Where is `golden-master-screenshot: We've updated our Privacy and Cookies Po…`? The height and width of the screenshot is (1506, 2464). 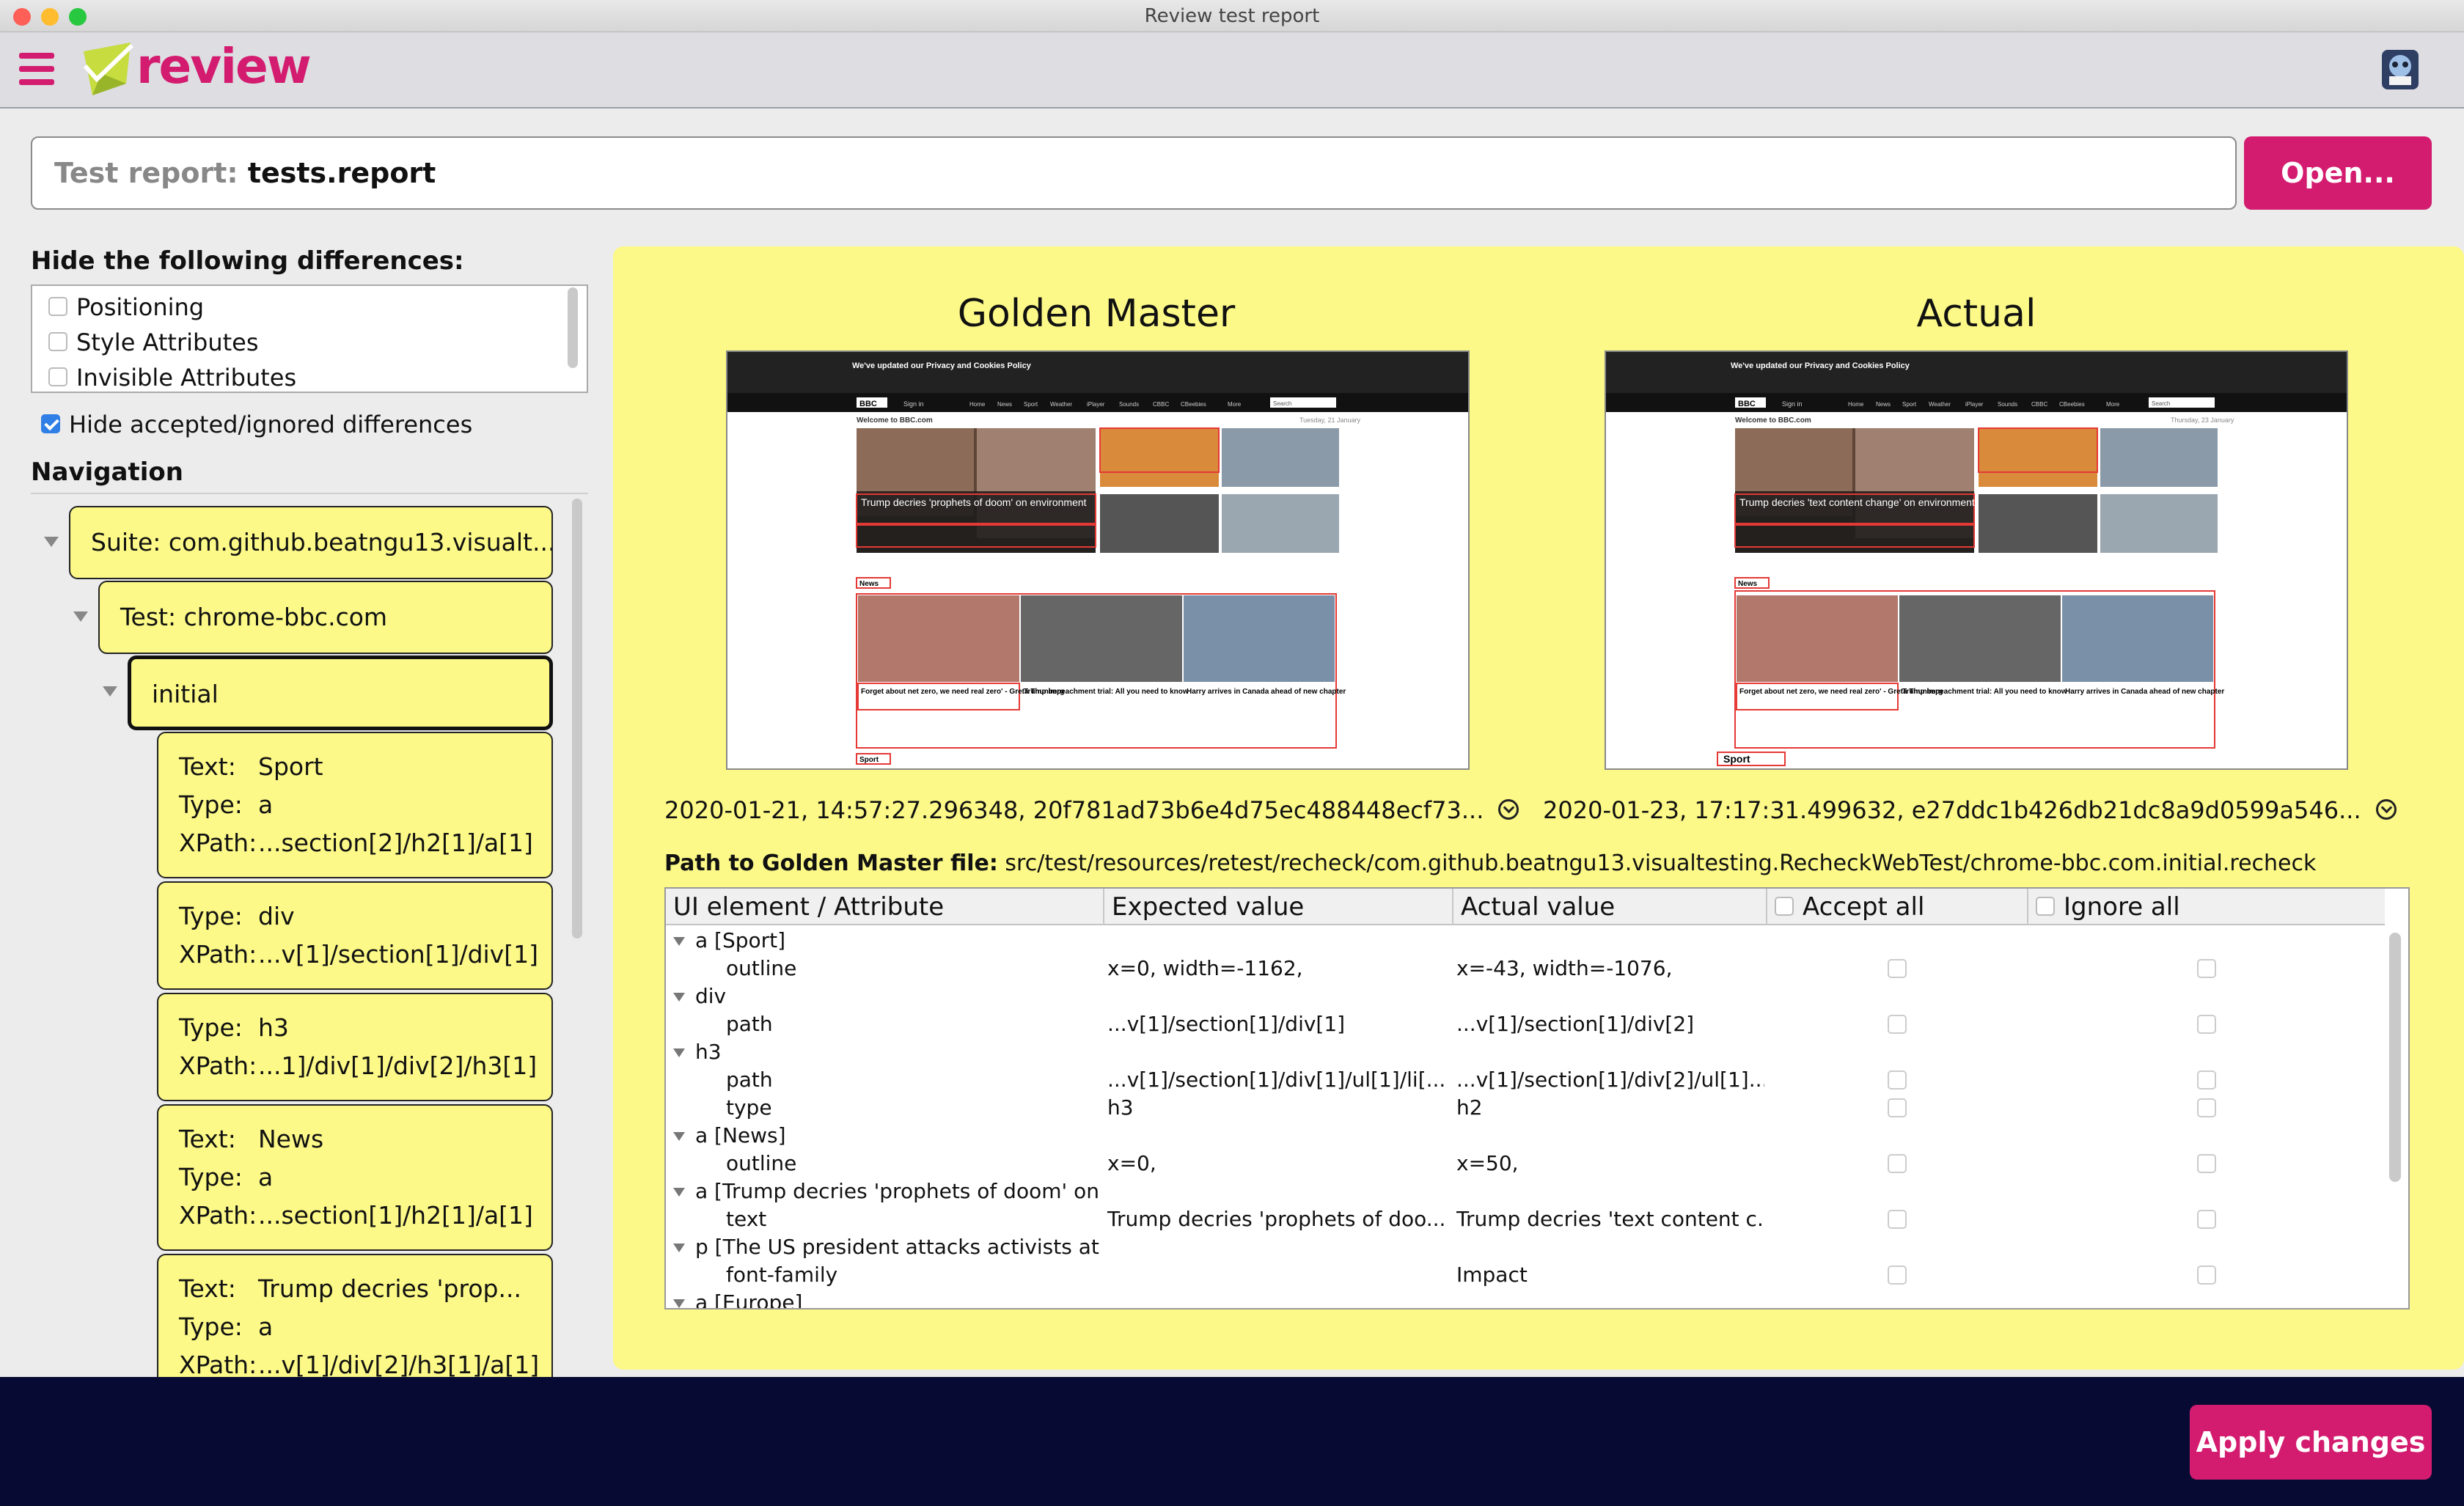 golden-master-screenshot: We've updated our Privacy and Cookies Po… is located at coordinates (1098, 560).